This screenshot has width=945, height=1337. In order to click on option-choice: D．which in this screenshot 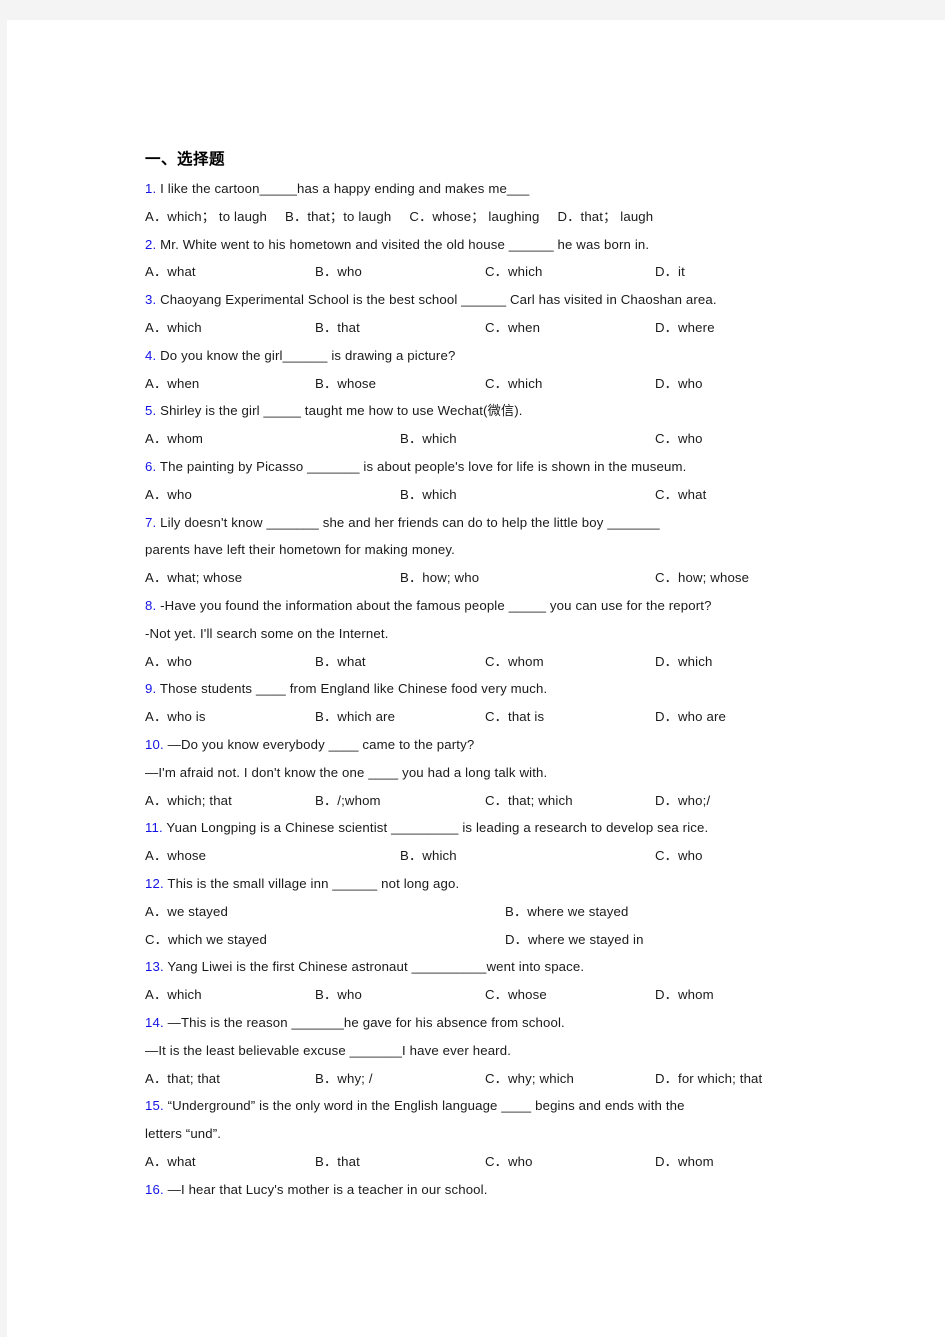, I will do `click(740, 662)`.